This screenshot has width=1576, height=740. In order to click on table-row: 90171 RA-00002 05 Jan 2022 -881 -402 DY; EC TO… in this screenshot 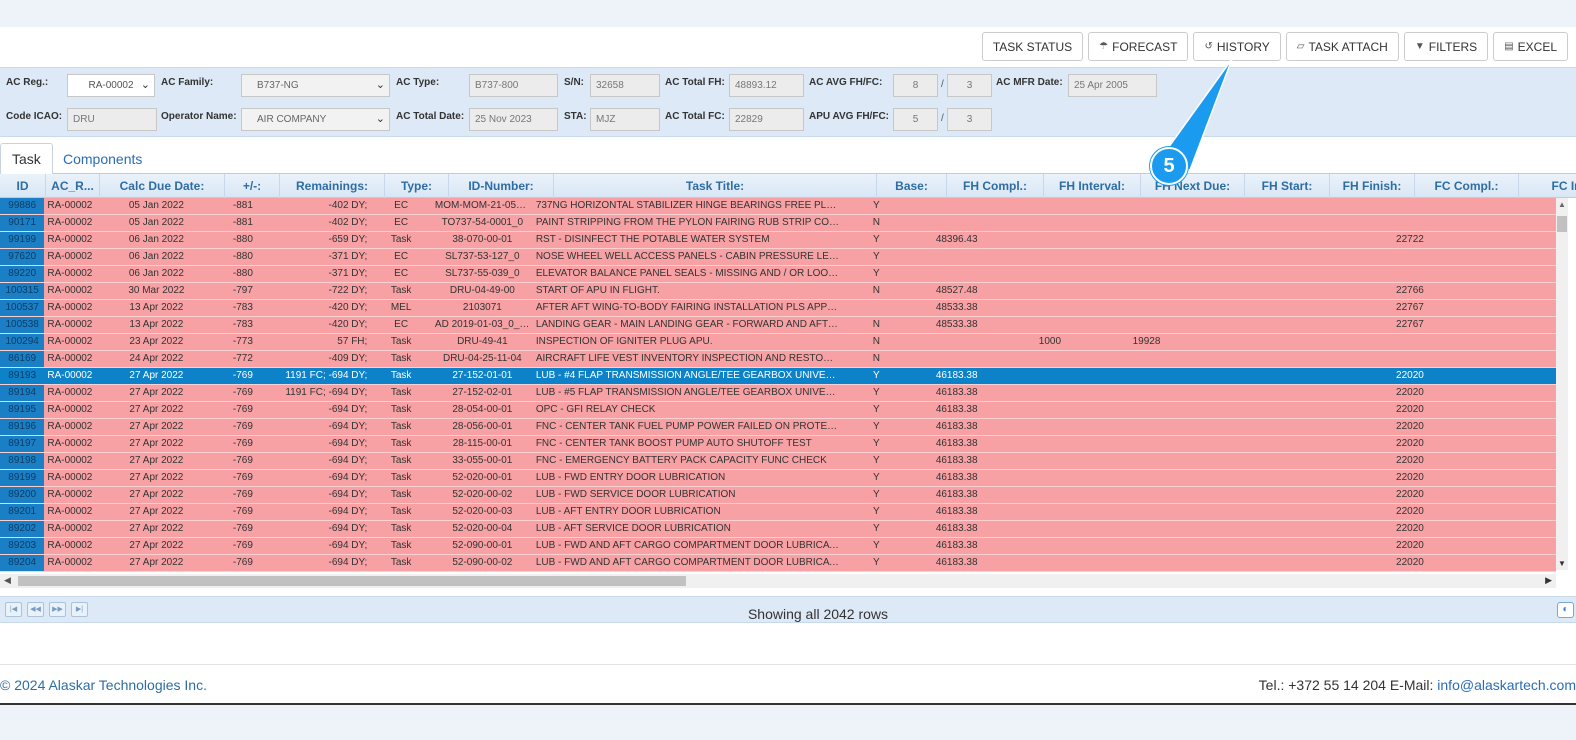, I will do `click(778, 223)`.